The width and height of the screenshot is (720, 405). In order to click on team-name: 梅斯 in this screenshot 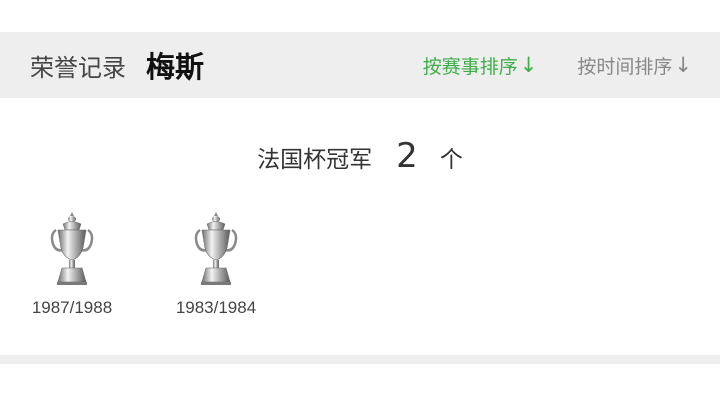, I will do `click(175, 67)`.